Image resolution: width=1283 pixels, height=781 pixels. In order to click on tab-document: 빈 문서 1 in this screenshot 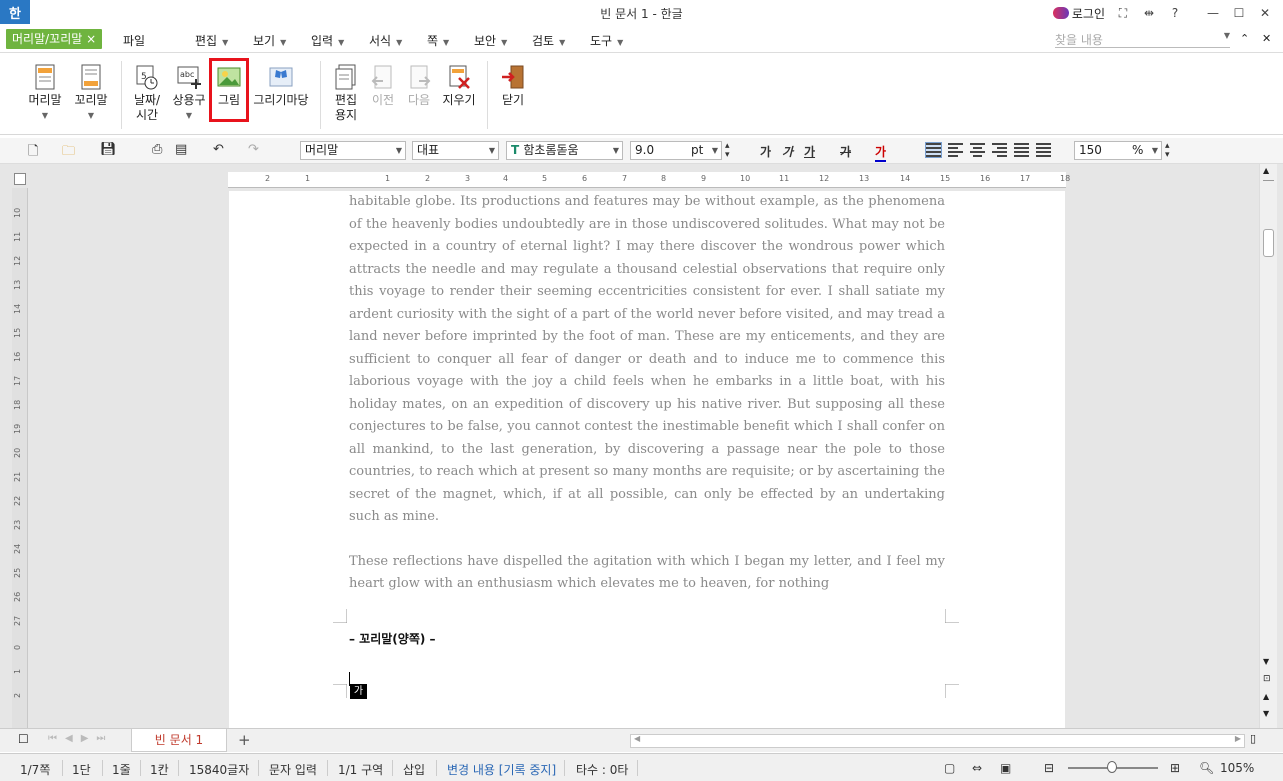, I will do `click(179, 740)`.